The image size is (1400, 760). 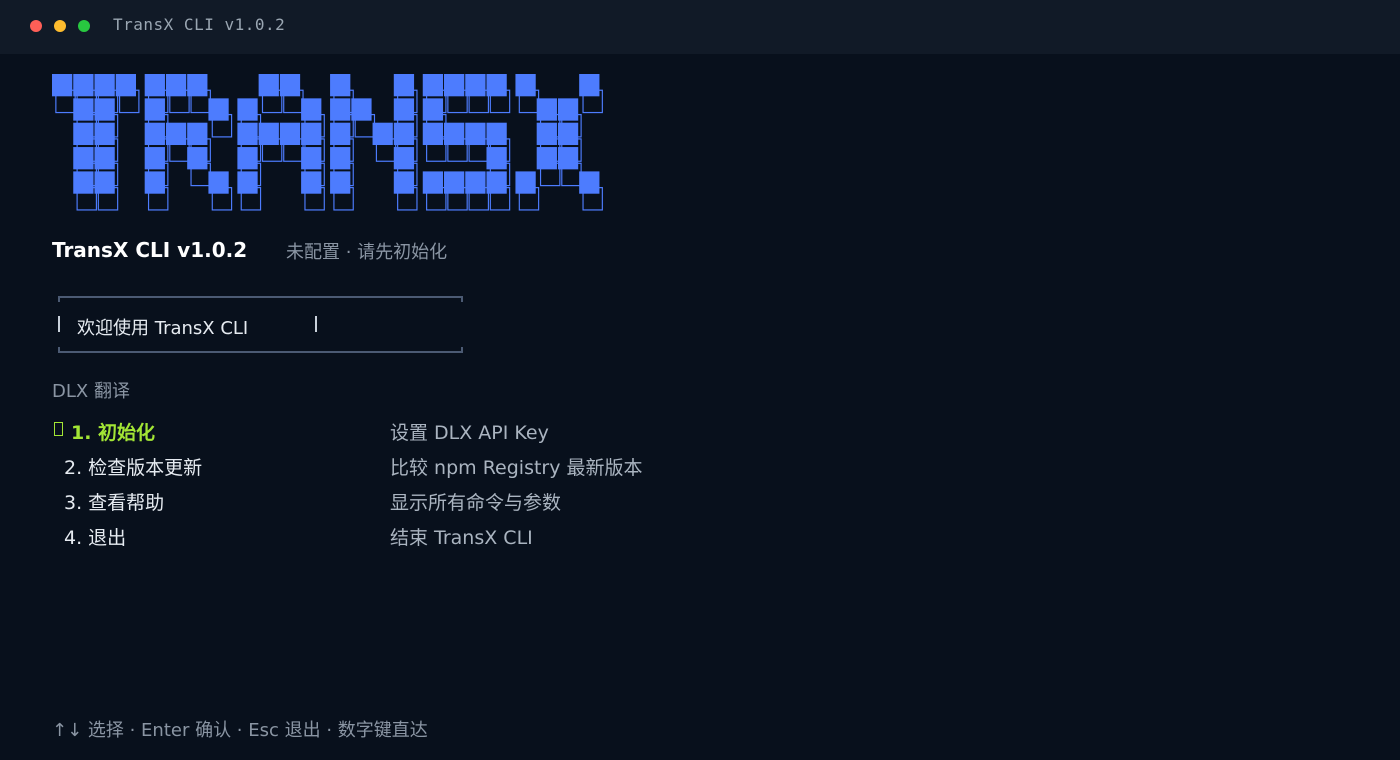 What do you see at coordinates (133, 468) in the screenshot?
I see `menu-item-label: 2. 检查版本更新` at bounding box center [133, 468].